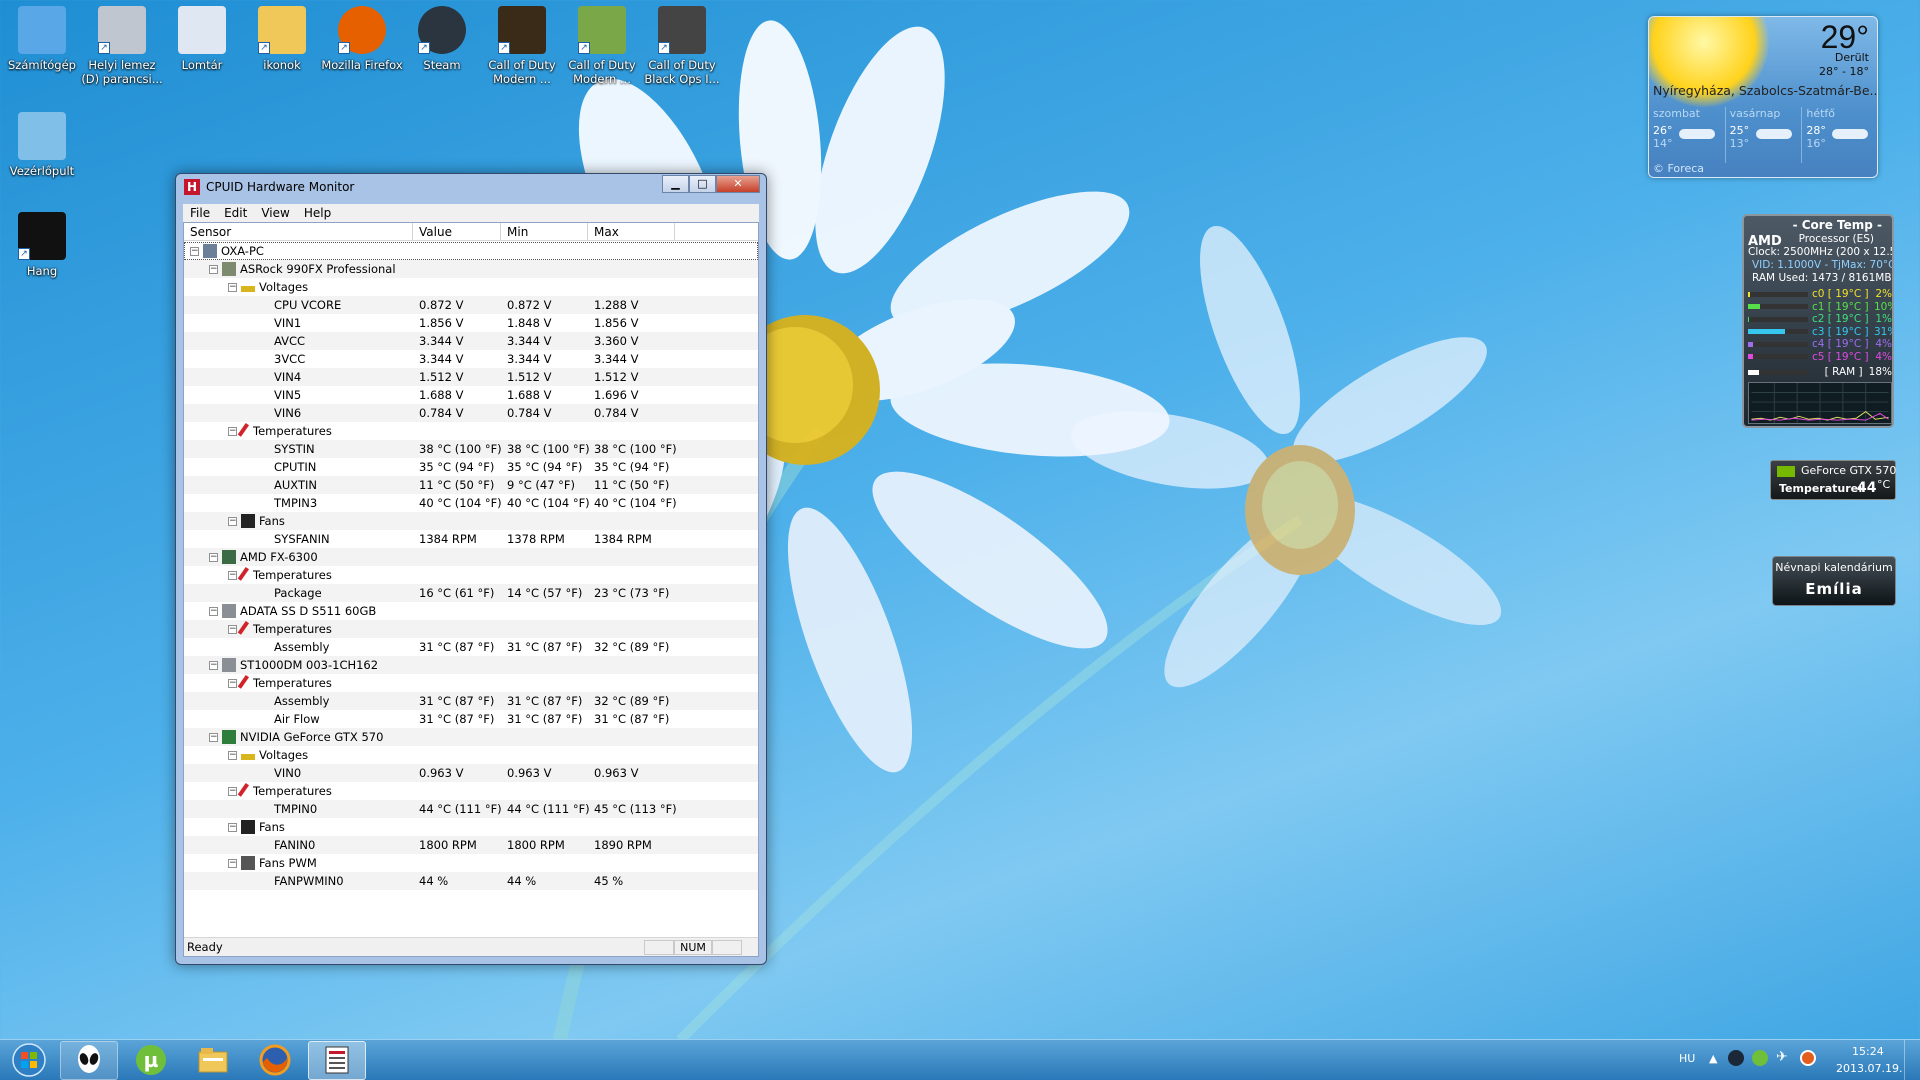  I want to click on clock-time: 15:24, so click(1868, 1051).